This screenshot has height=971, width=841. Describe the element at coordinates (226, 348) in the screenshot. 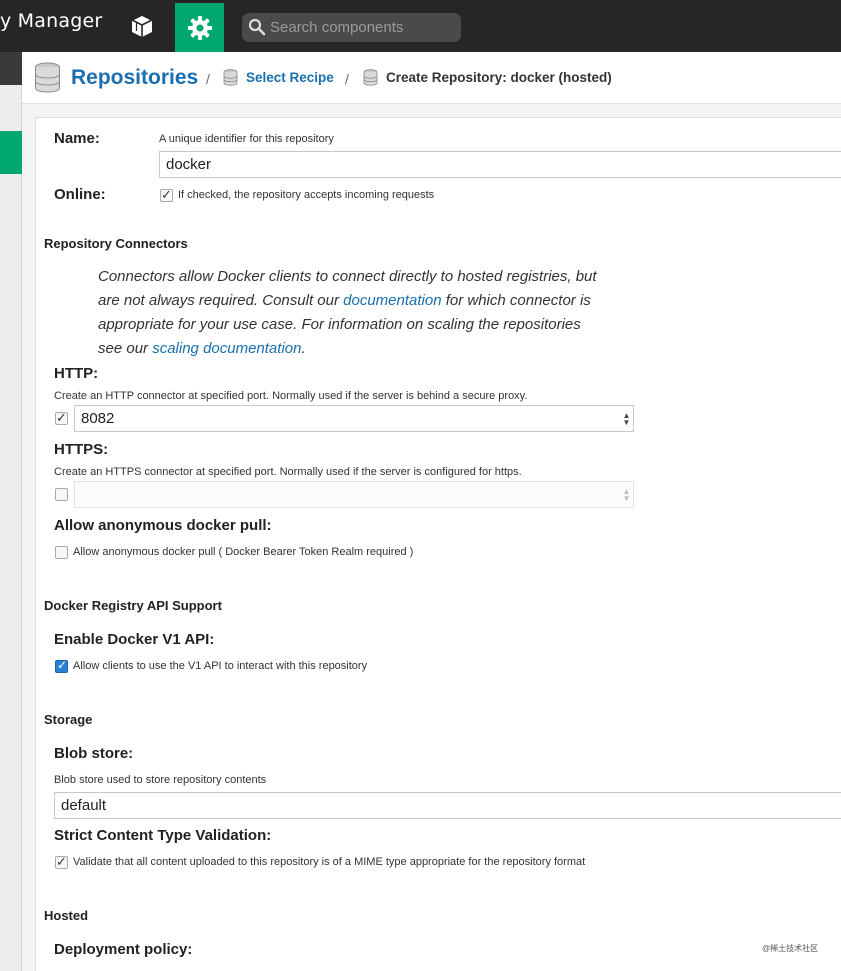

I see `scaling-documentation-link: scaling documentation` at that location.